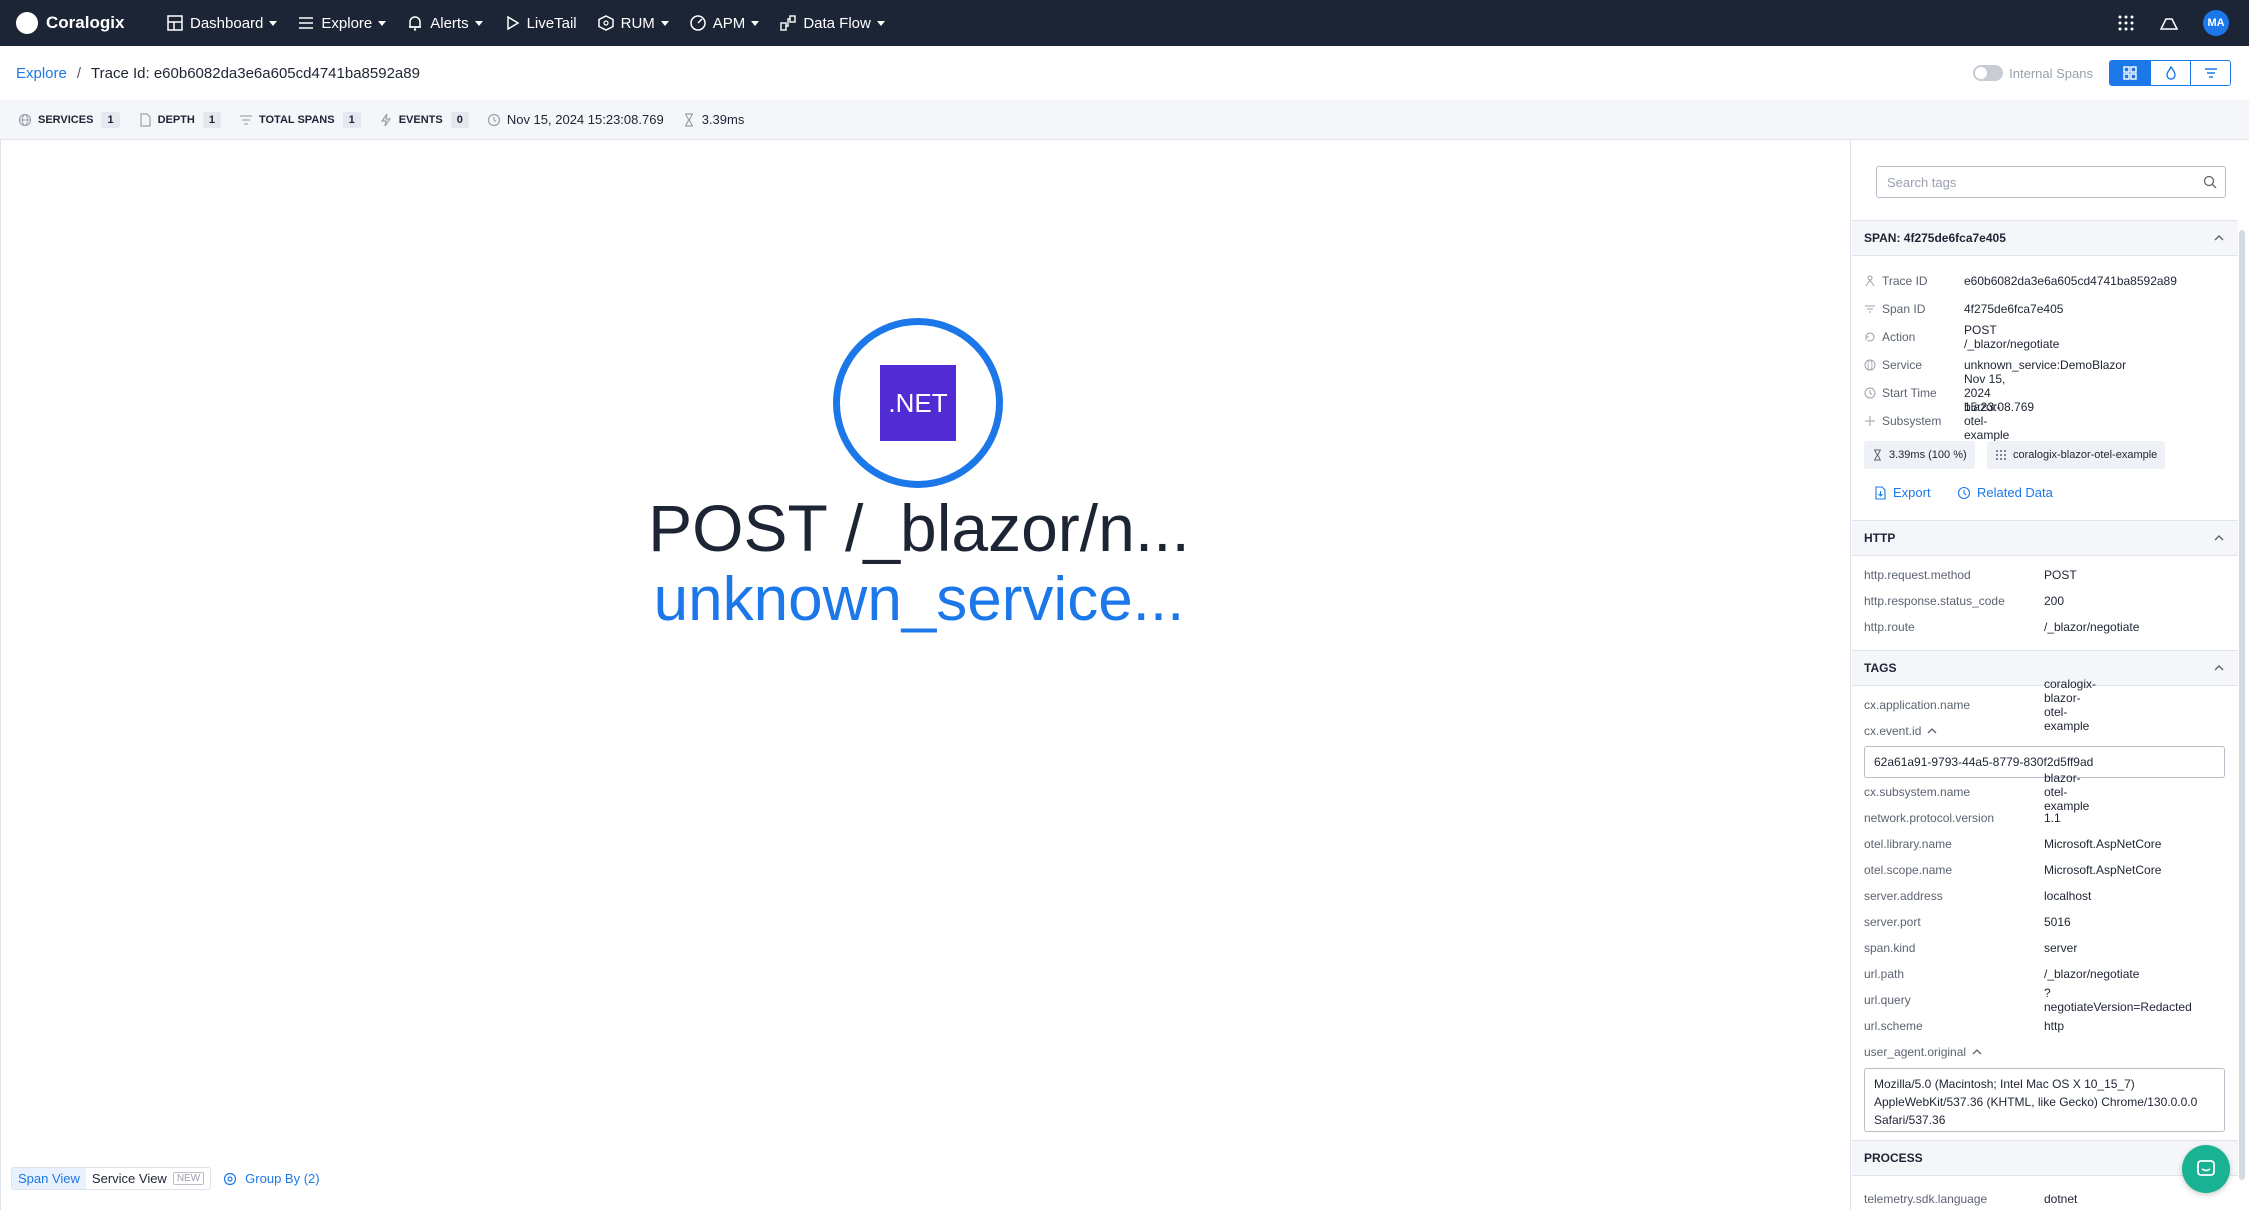 Image resolution: width=2249 pixels, height=1210 pixels. I want to click on http-field: http.request.method POST, so click(1970, 575).